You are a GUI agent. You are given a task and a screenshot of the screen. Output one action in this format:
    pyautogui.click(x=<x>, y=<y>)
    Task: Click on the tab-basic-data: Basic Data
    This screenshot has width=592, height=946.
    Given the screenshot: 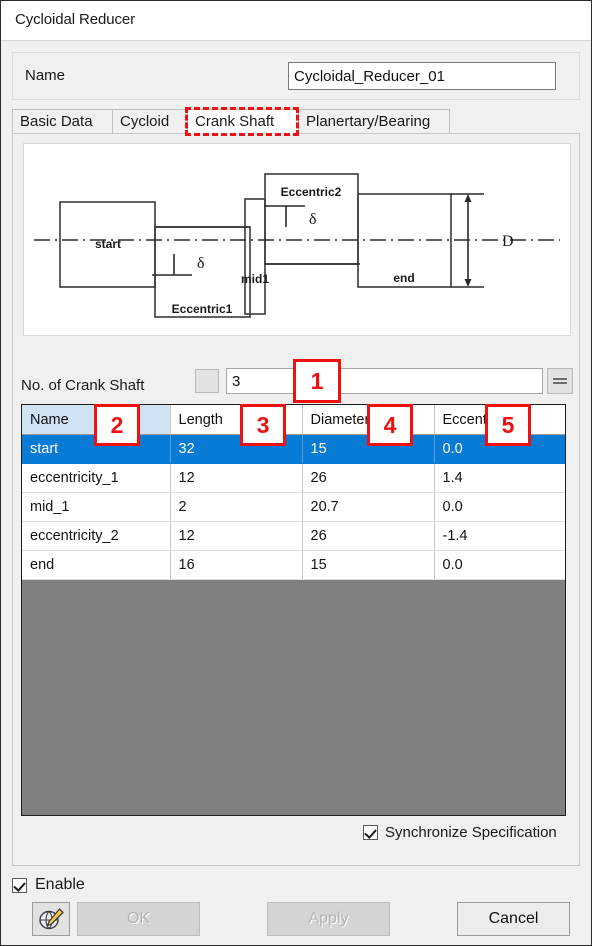 What is the action you would take?
    pyautogui.click(x=62, y=121)
    